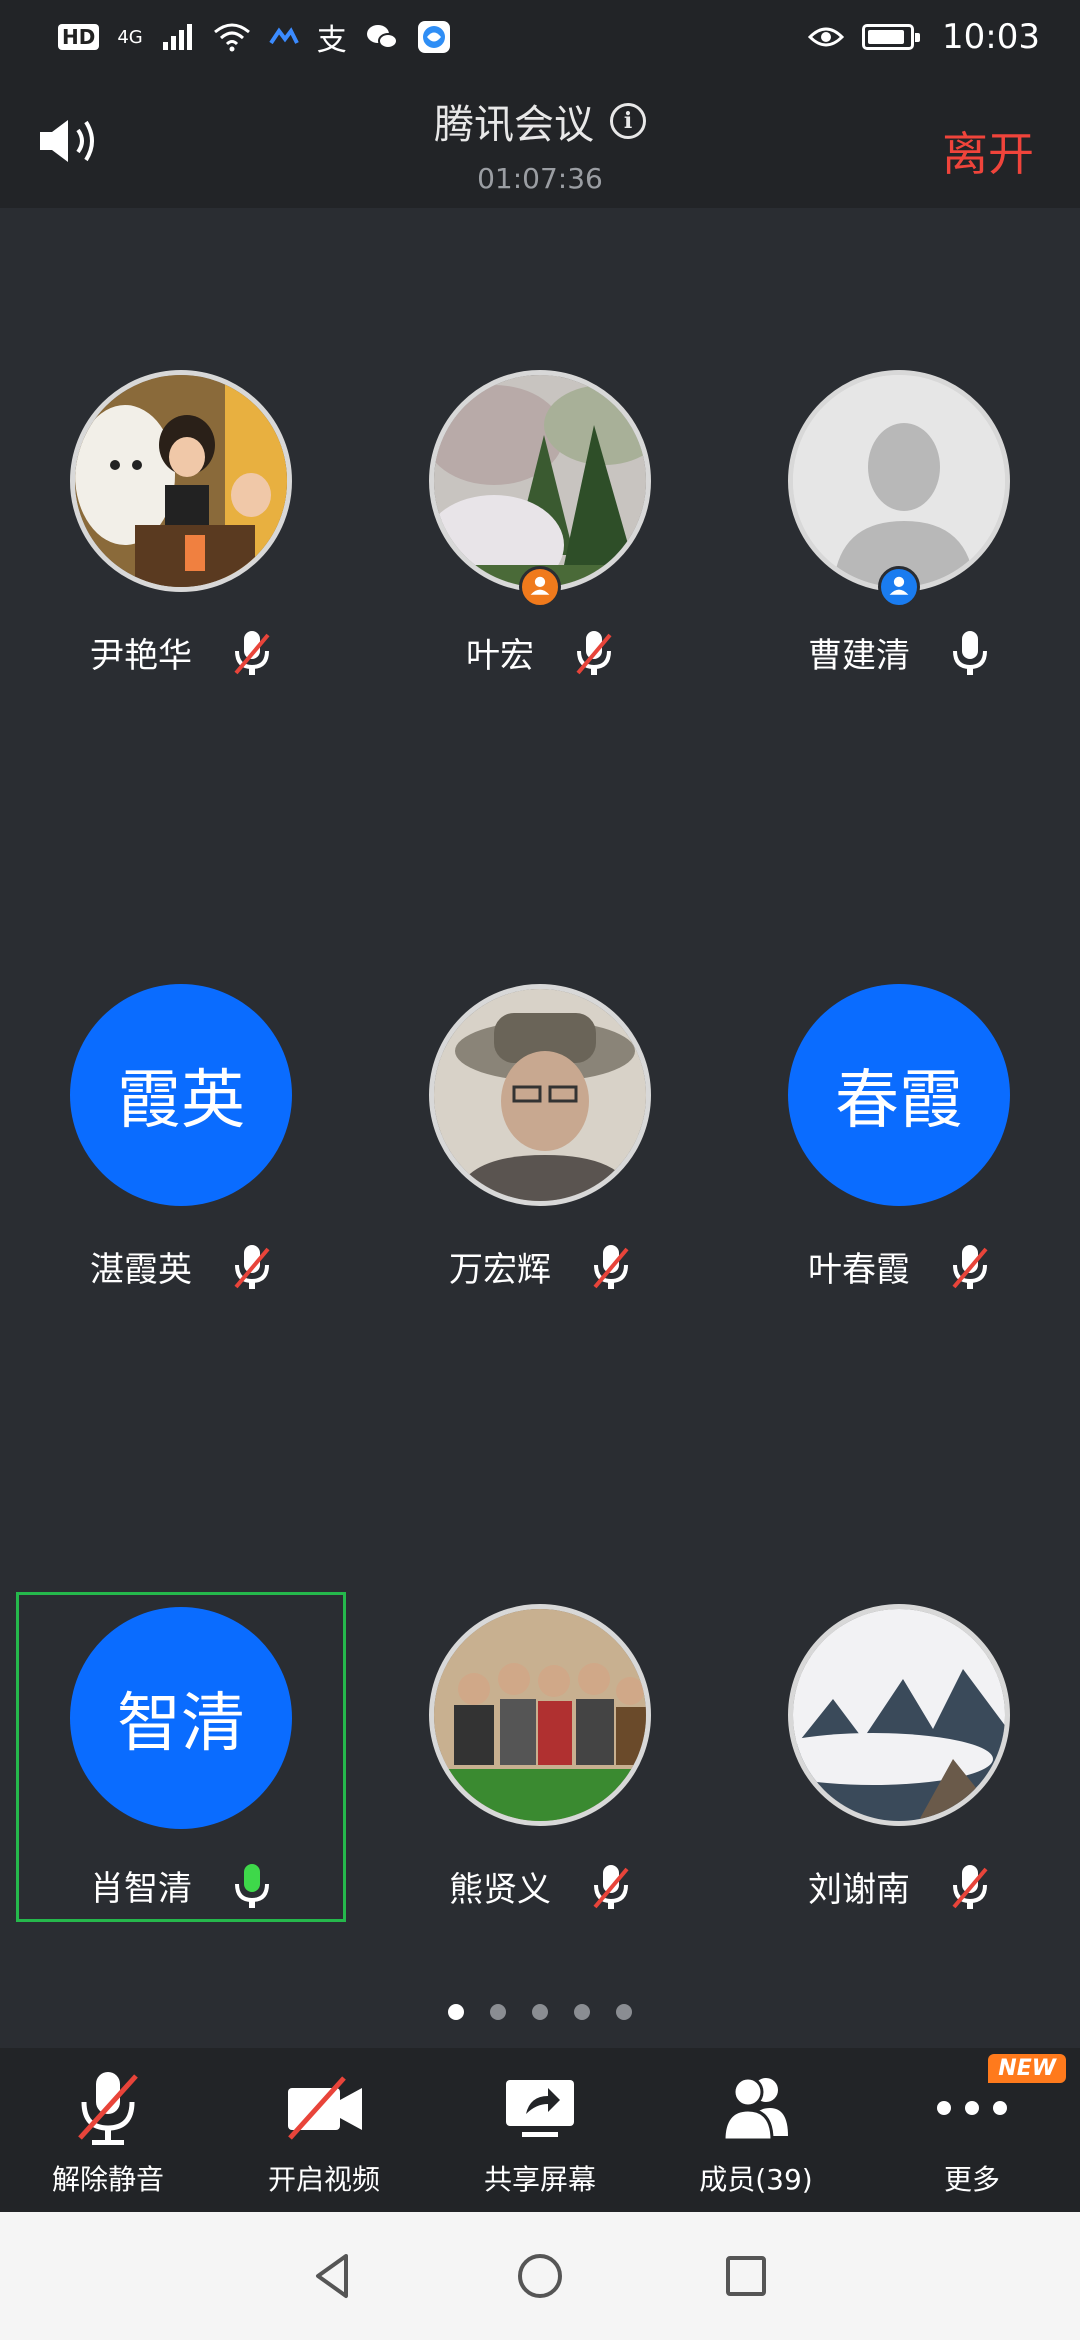  Describe the element at coordinates (891, 37) in the screenshot. I see `battery-icon` at that location.